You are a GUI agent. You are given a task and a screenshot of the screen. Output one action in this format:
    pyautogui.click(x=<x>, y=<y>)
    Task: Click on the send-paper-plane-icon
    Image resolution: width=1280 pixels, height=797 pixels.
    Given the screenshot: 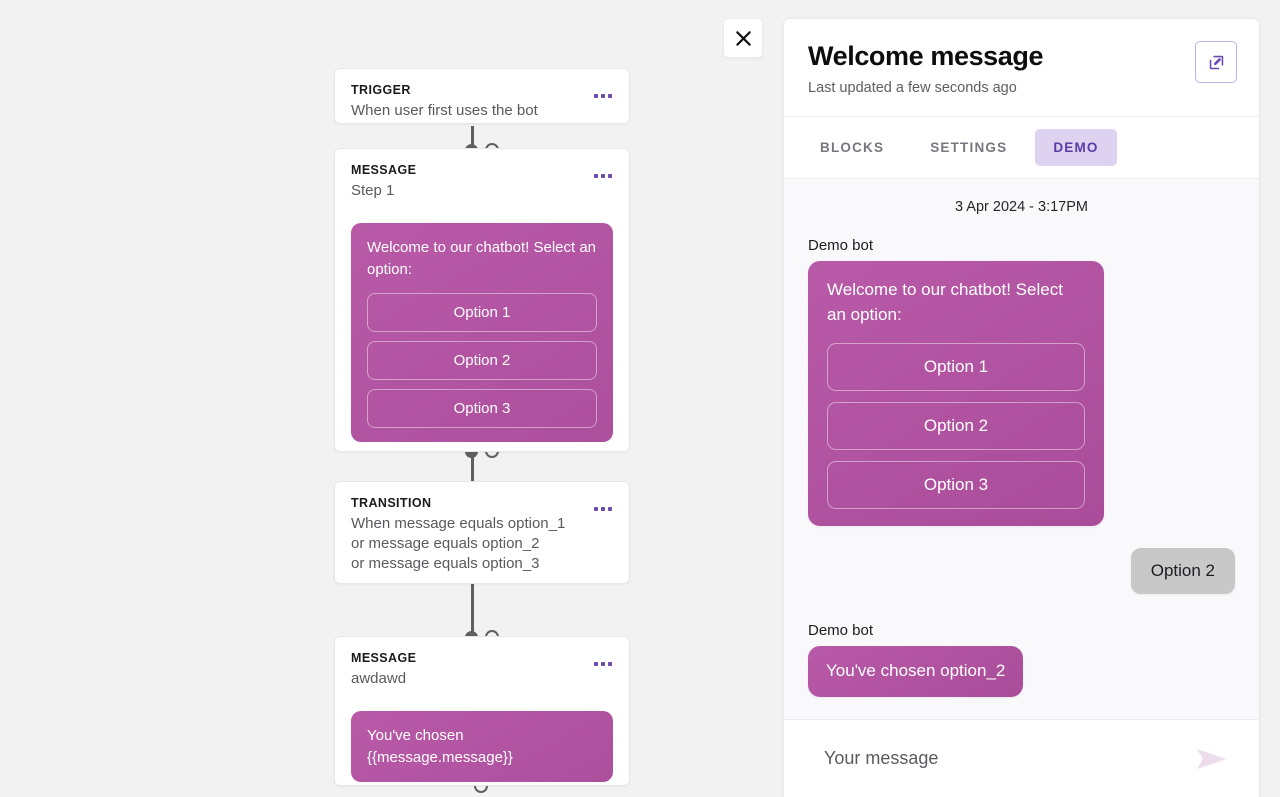 What is the action you would take?
    pyautogui.click(x=1211, y=758)
    